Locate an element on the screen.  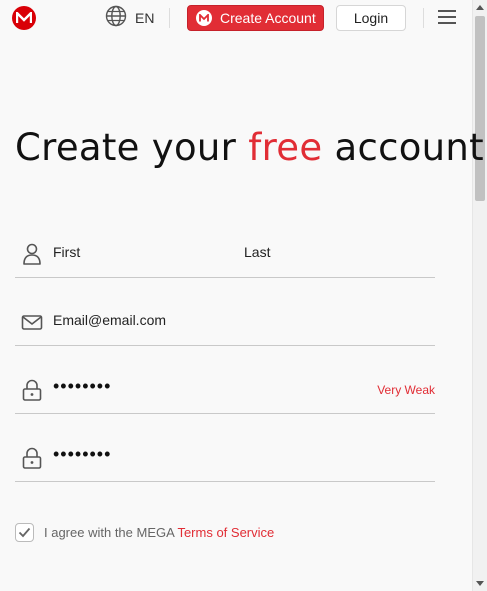
first-name-field: First is located at coordinates (66, 252).